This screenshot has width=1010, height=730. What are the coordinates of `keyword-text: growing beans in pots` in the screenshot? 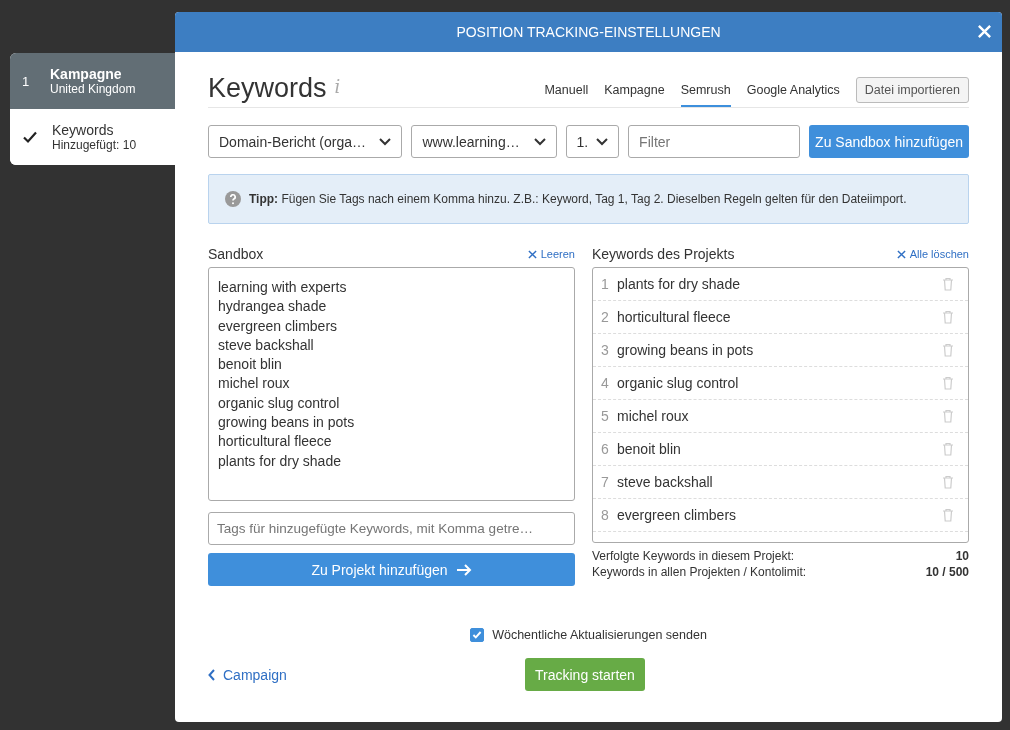 It's located at (686, 350).